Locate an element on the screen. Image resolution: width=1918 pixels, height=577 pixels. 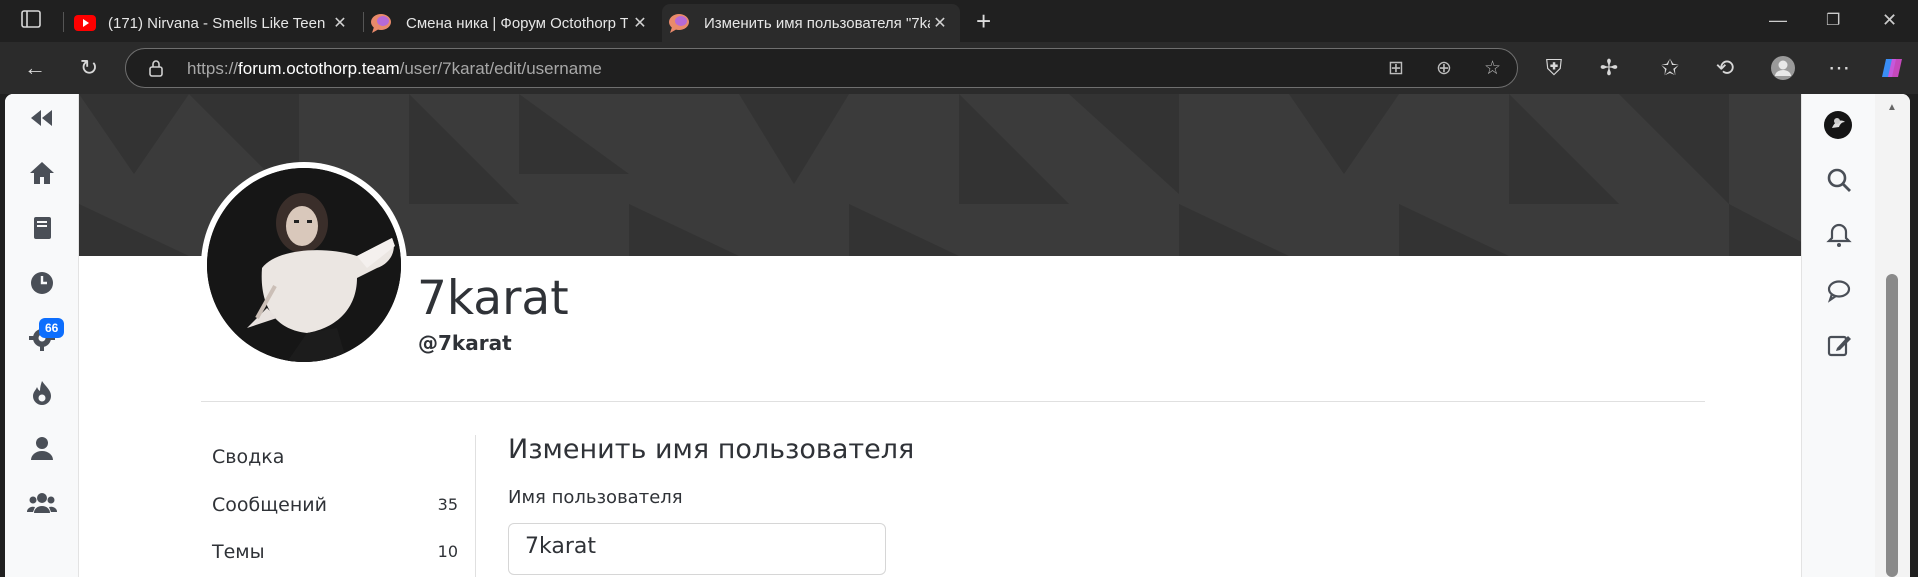
home-icon is located at coordinates (42, 173).